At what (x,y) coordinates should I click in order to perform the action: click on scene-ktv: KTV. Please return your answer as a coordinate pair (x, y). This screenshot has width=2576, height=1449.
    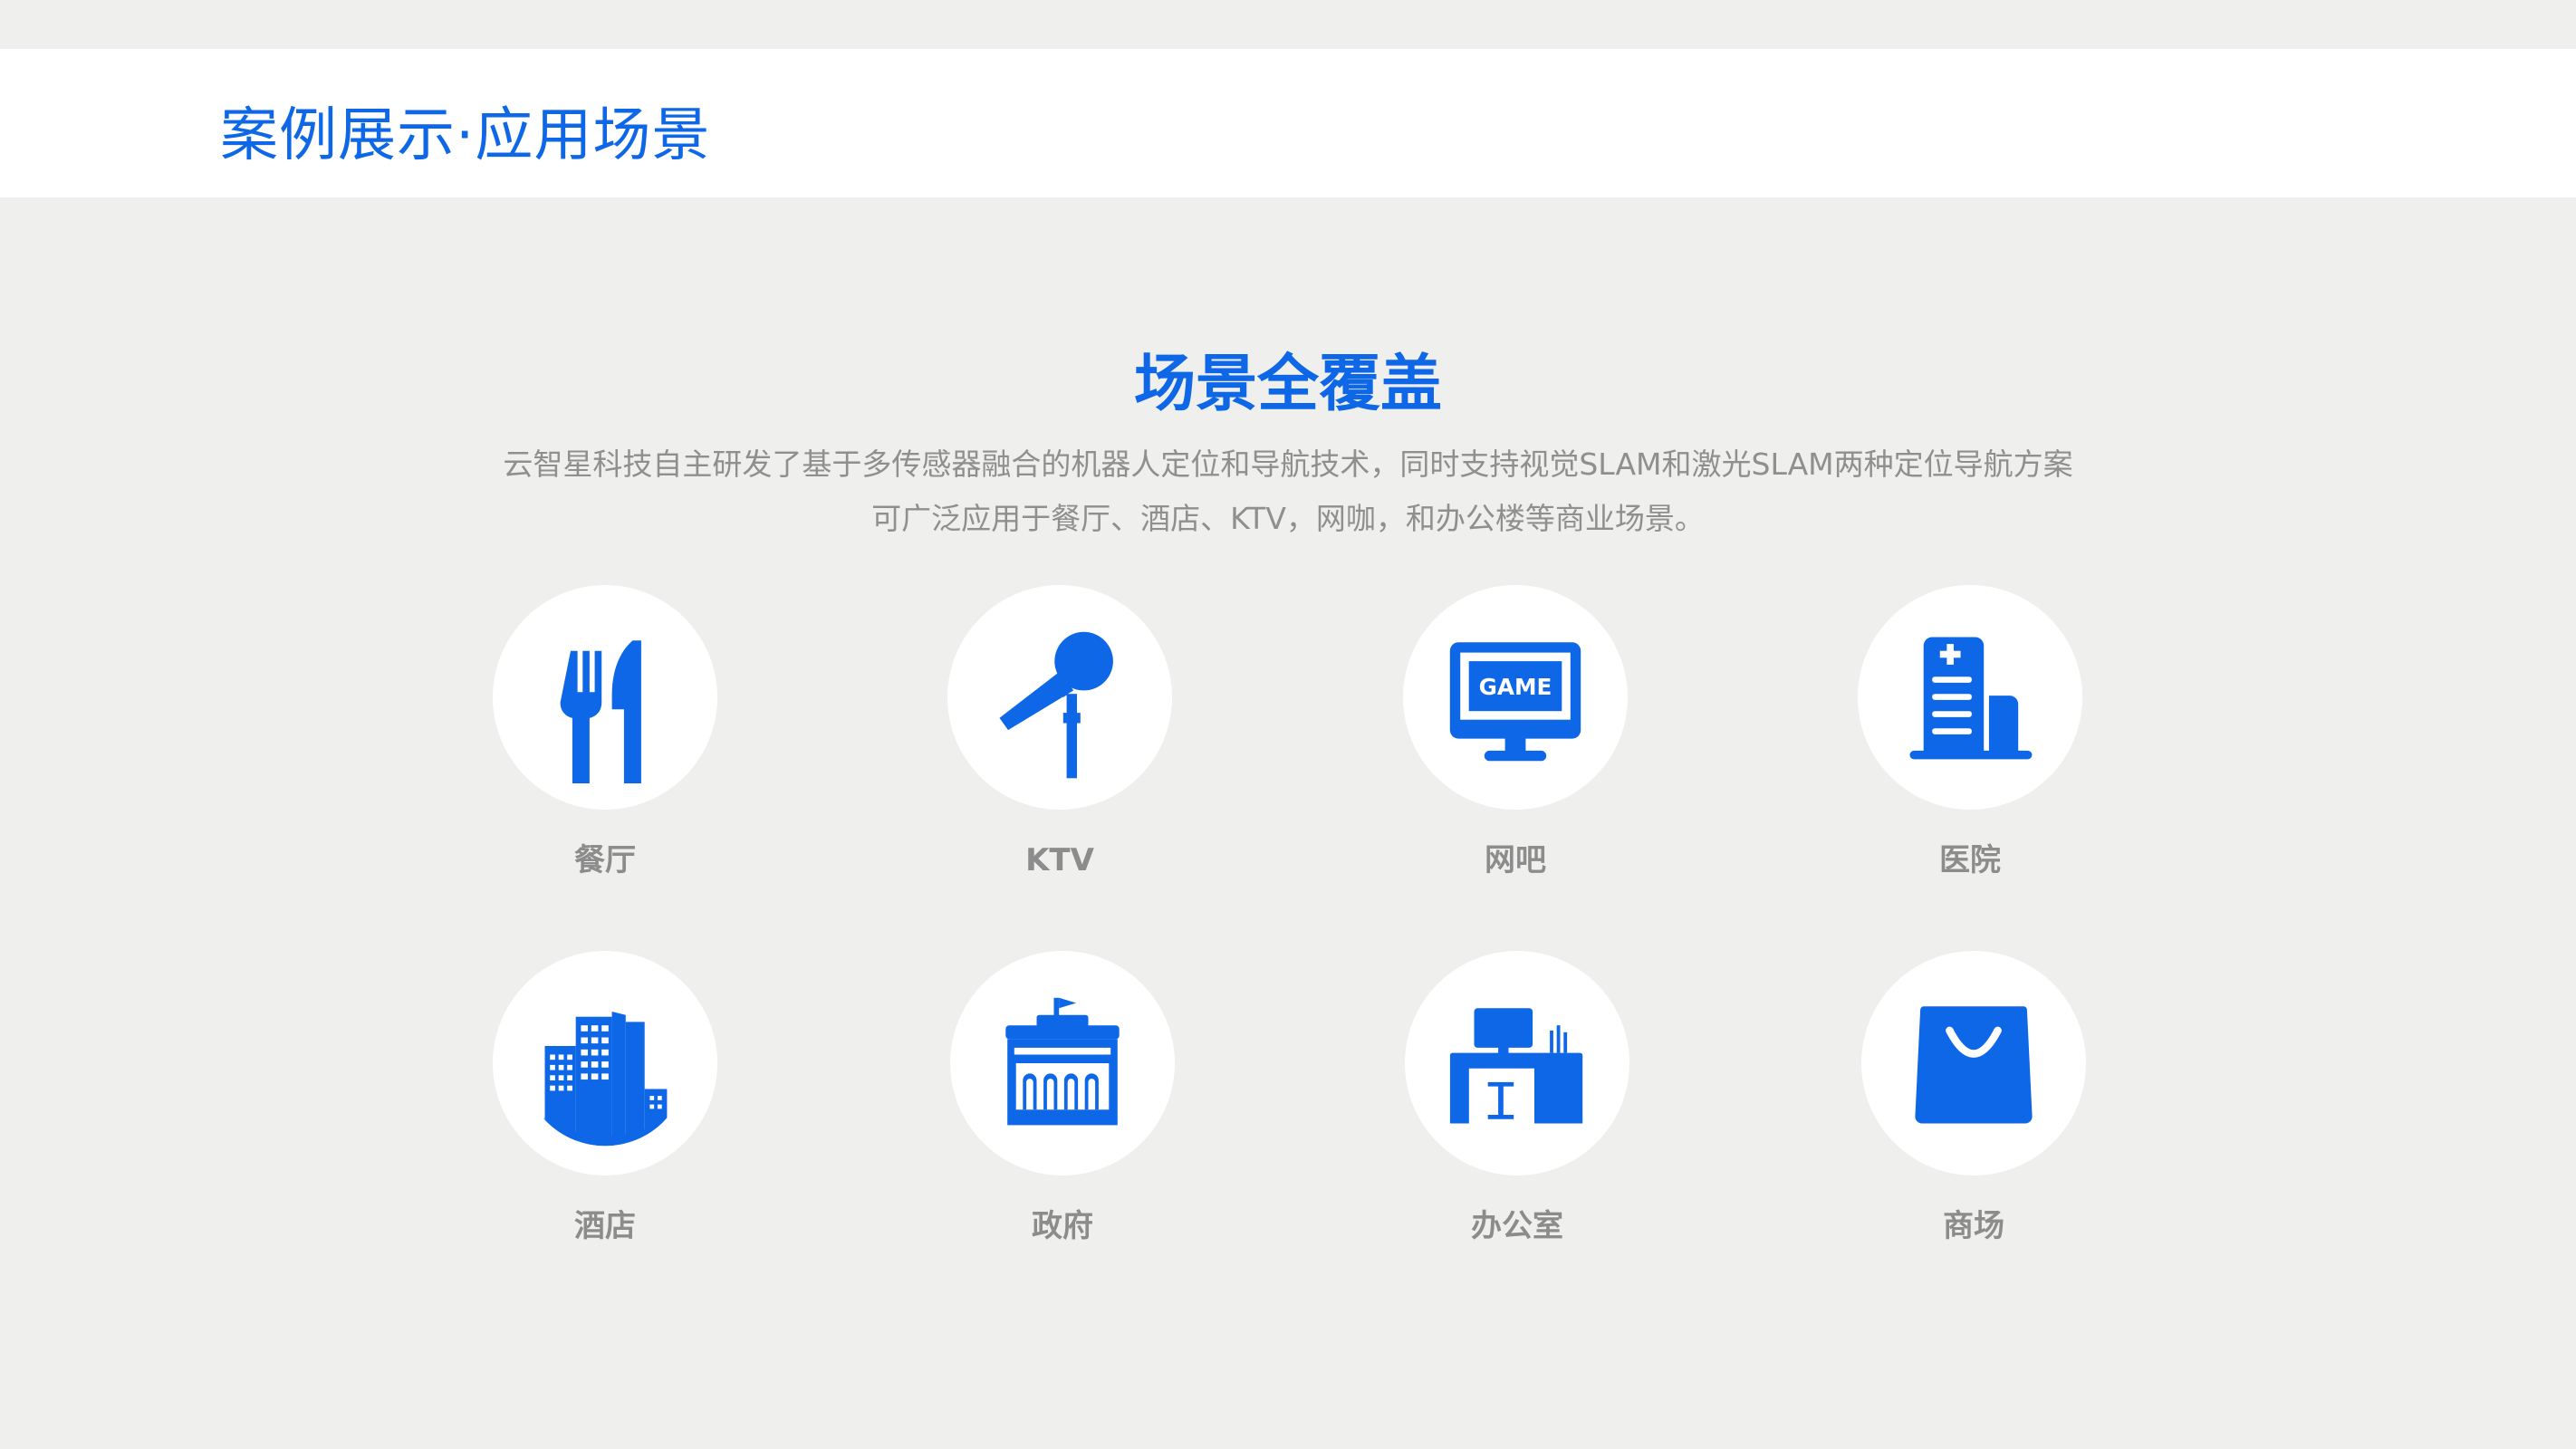
    Looking at the image, I should click on (1059, 734).